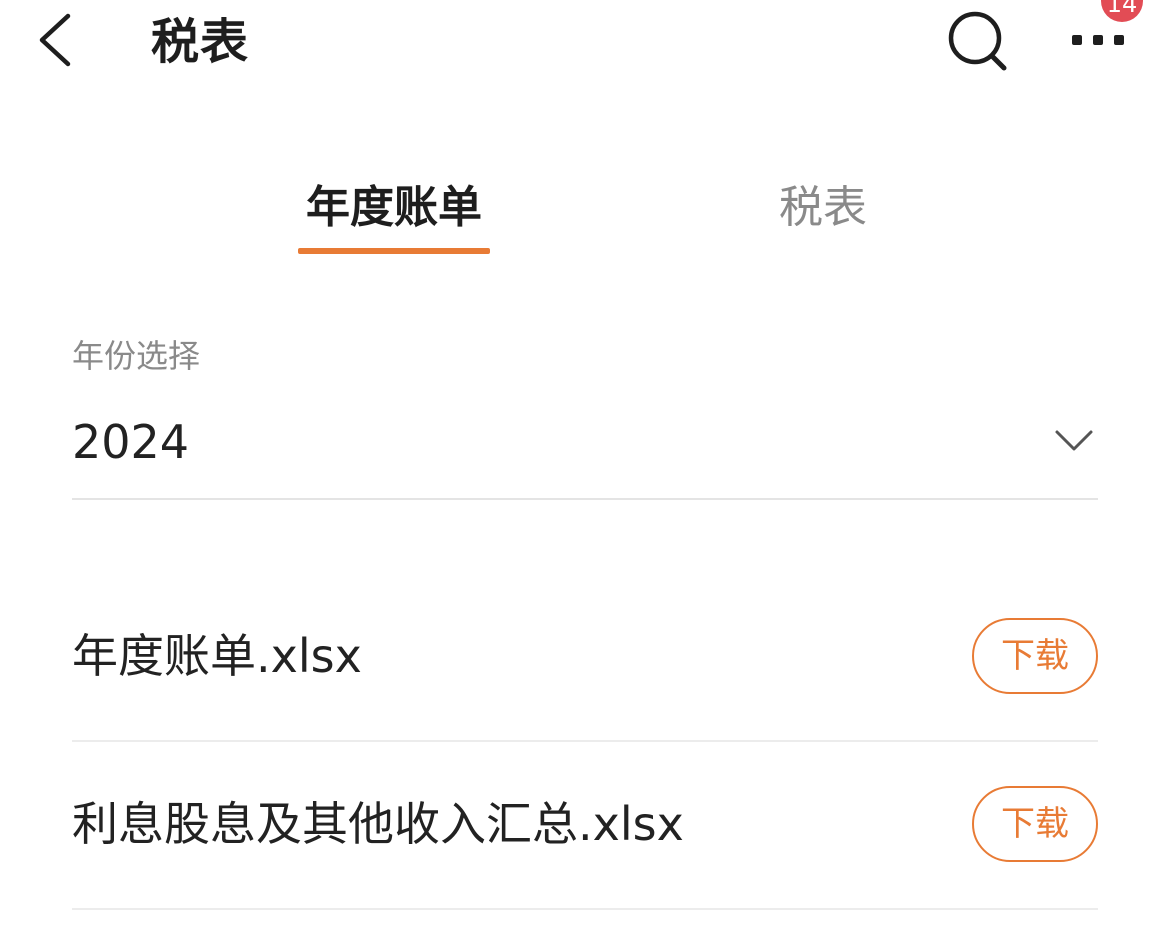 Image resolution: width=1170 pixels, height=952 pixels. I want to click on active-tab-indicator, so click(394, 251).